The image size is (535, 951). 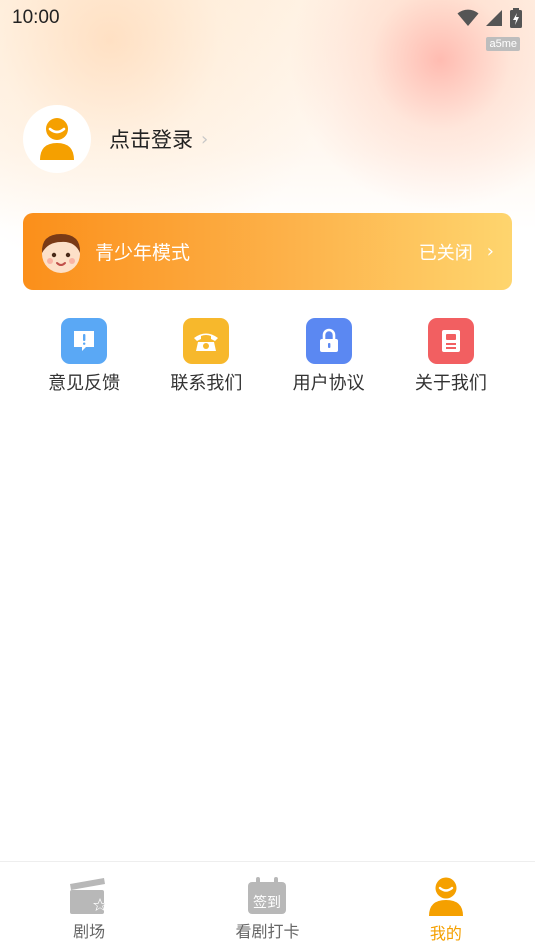 I want to click on tab-checkin: 签到 看剧打卡, so click(x=267, y=906).